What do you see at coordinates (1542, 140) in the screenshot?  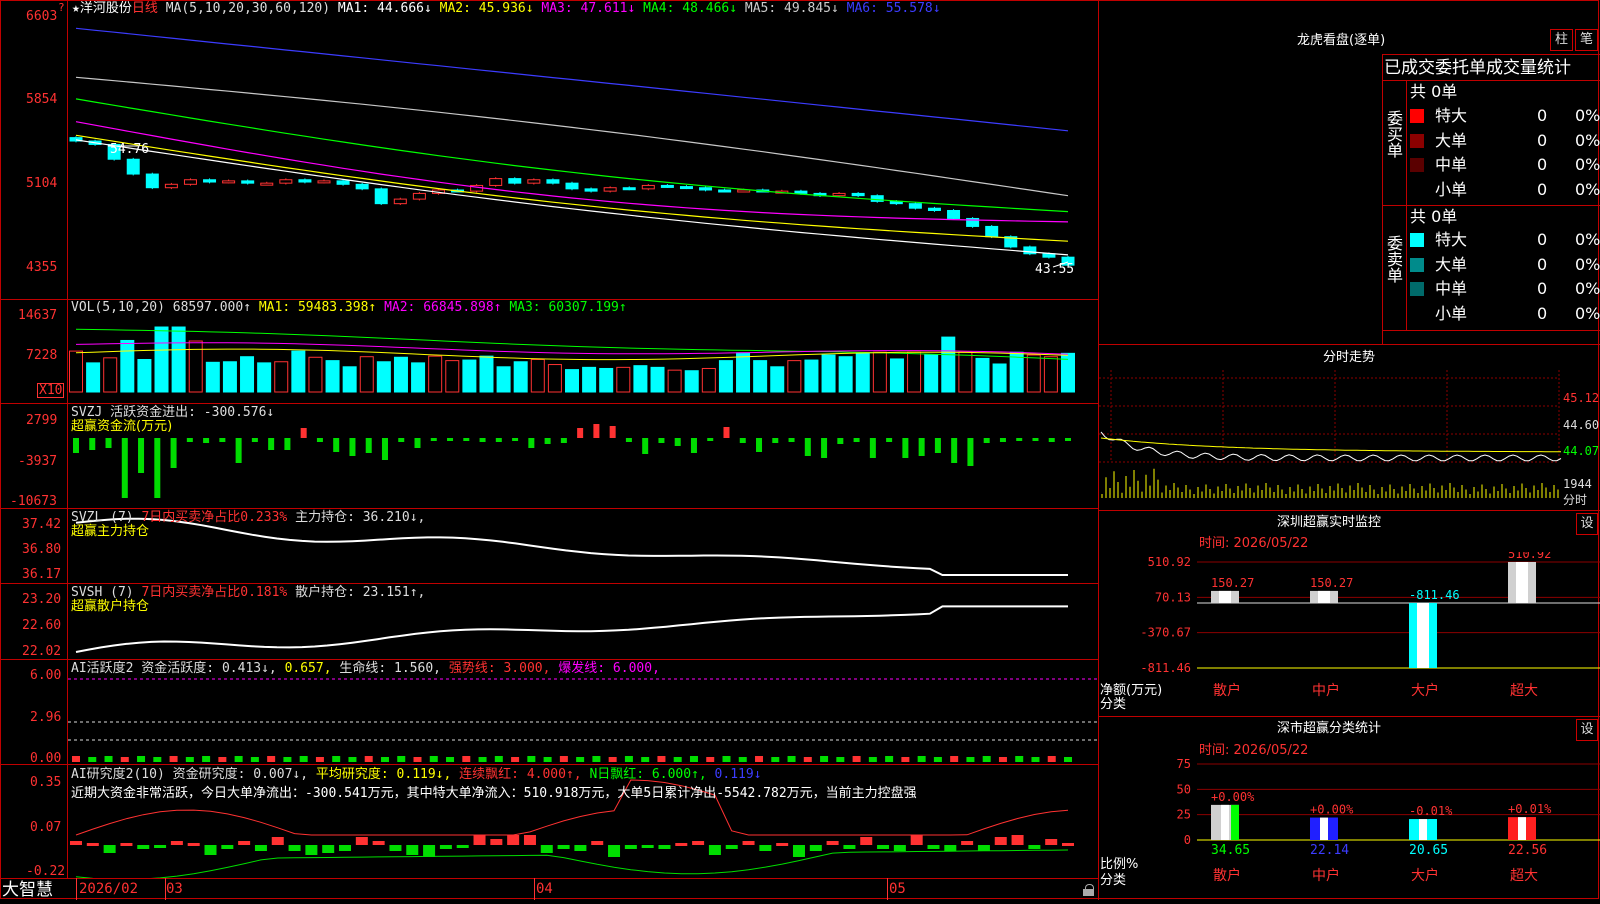 I see `buy-row-count-1: 0` at bounding box center [1542, 140].